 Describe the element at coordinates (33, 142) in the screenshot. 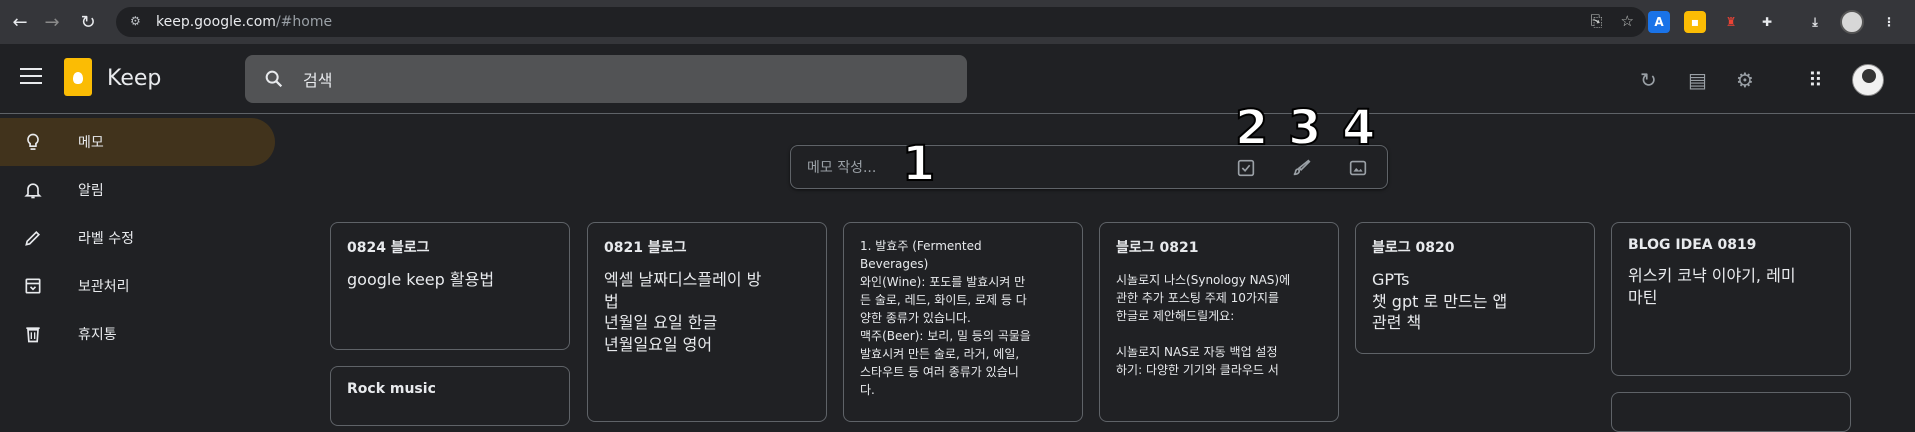

I see `lightbulb-icon` at that location.